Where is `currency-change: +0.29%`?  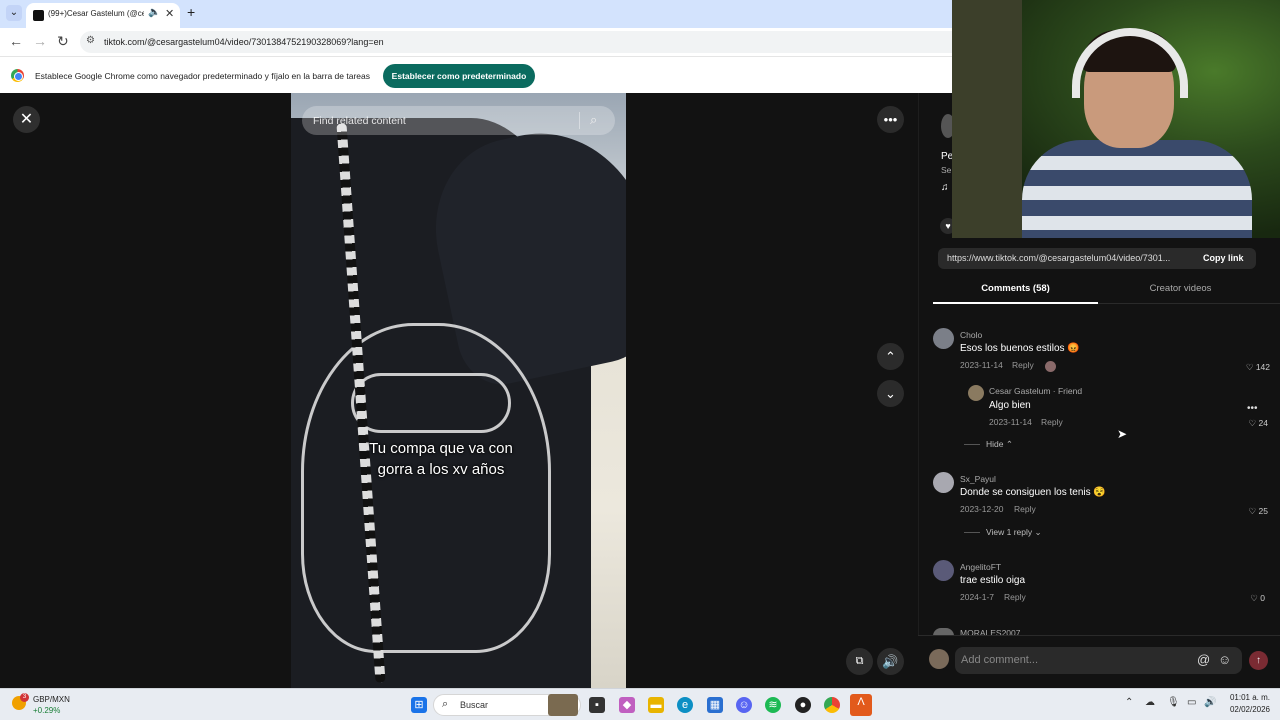 currency-change: +0.29% is located at coordinates (47, 710).